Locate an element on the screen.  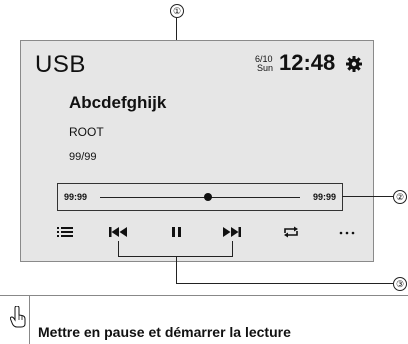
track-title: Abcdefghijk is located at coordinates (118, 102).